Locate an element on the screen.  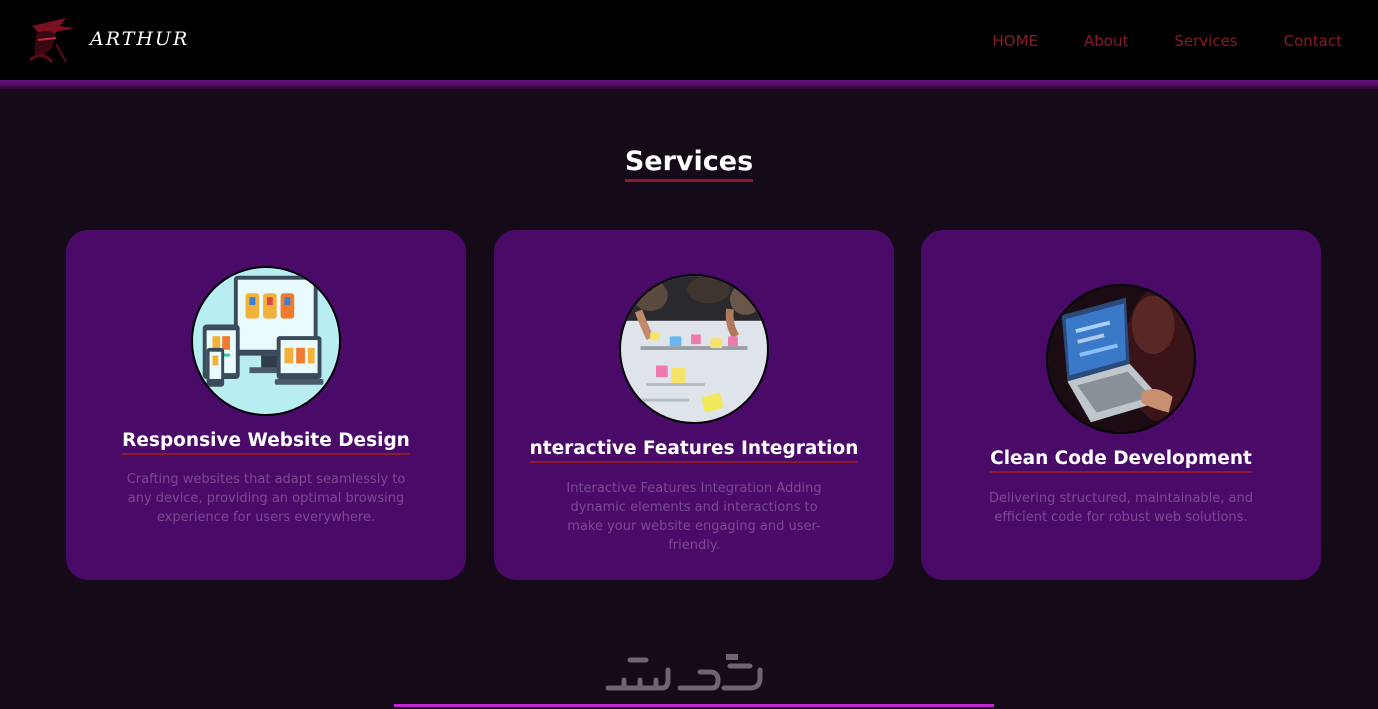
card-title-wrap: nteractive Features Integration is located at coordinates (694, 450).